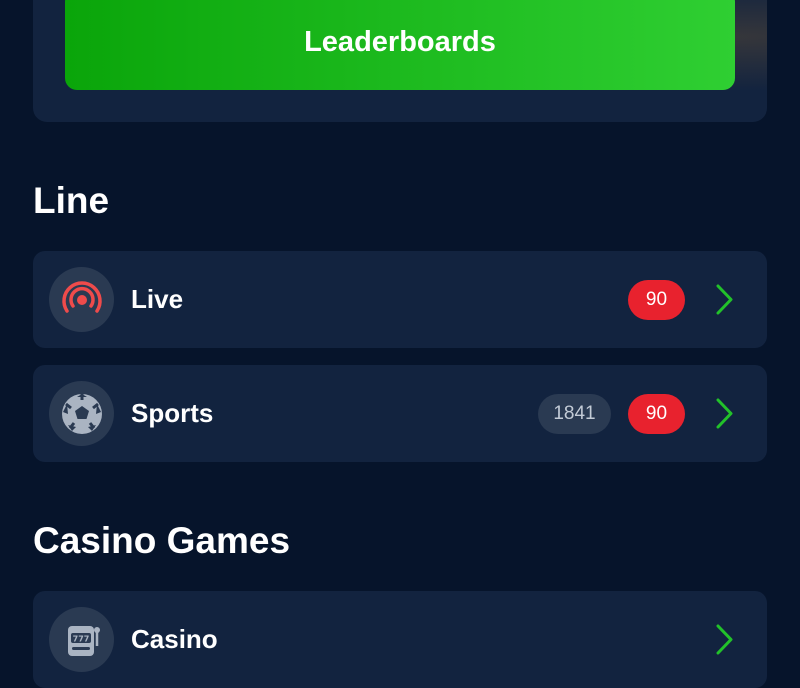 This screenshot has height=688, width=800. What do you see at coordinates (174, 639) in the screenshot?
I see `casino-item-label: Casino` at bounding box center [174, 639].